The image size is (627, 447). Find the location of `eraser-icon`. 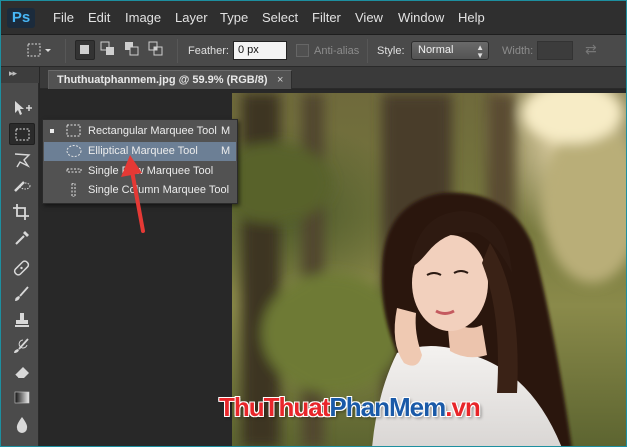

eraser-icon is located at coordinates (21, 373).